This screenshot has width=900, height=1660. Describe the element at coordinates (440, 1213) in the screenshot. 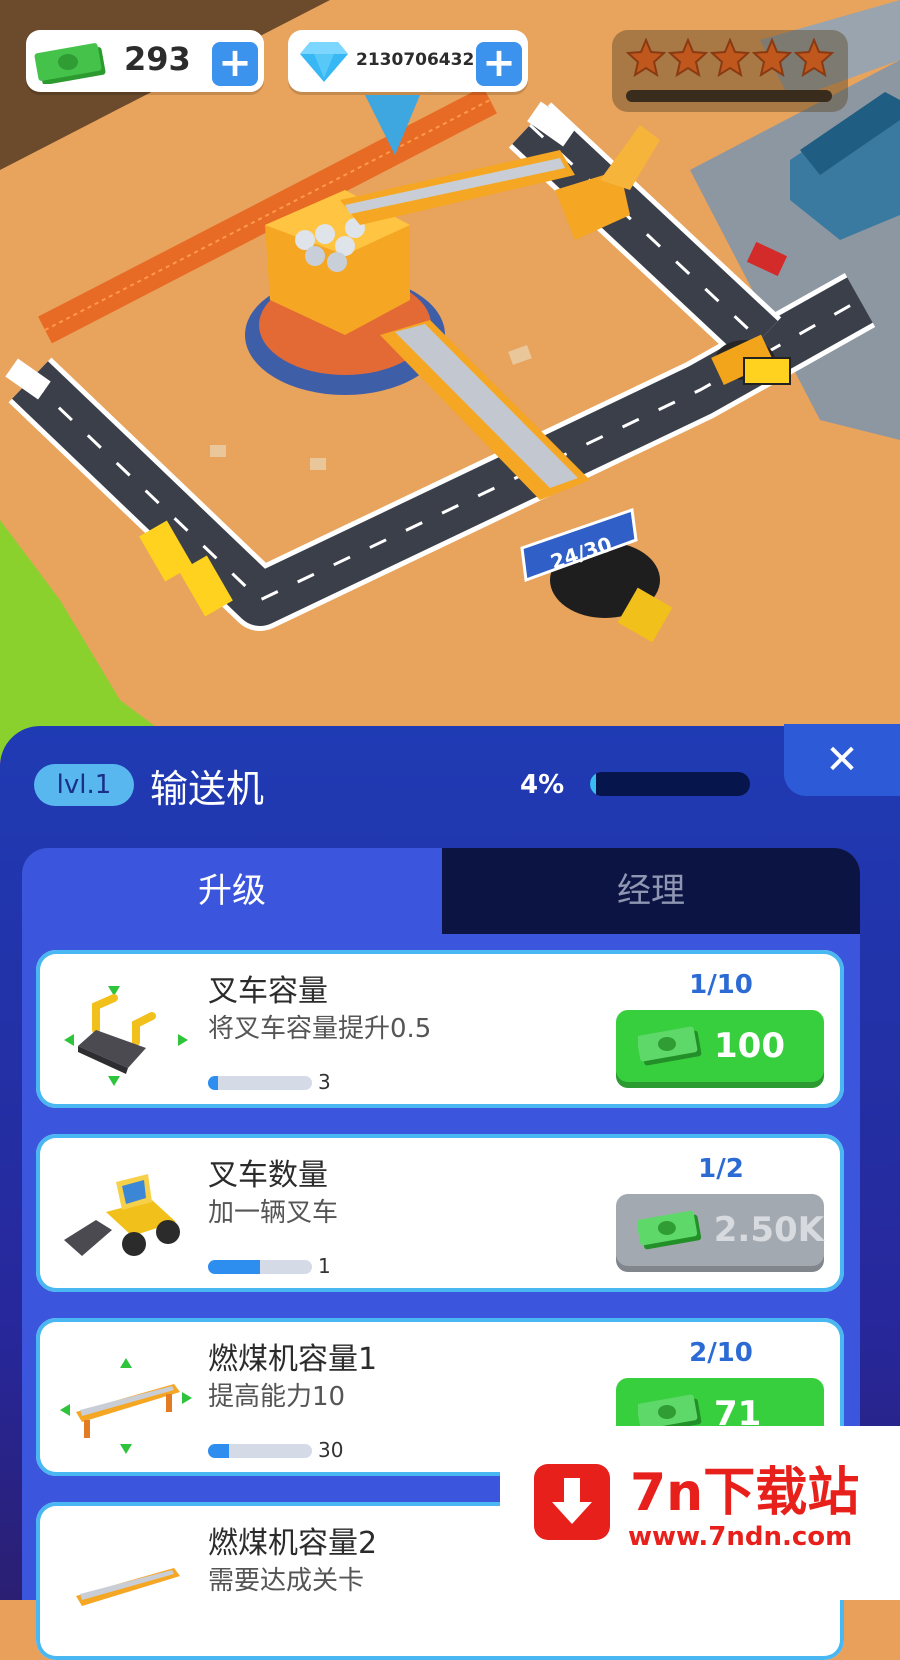

I see `upgrade-card-forklift-count: 叉车数量 加一辆叉车 1 1/2 2.50K` at that location.